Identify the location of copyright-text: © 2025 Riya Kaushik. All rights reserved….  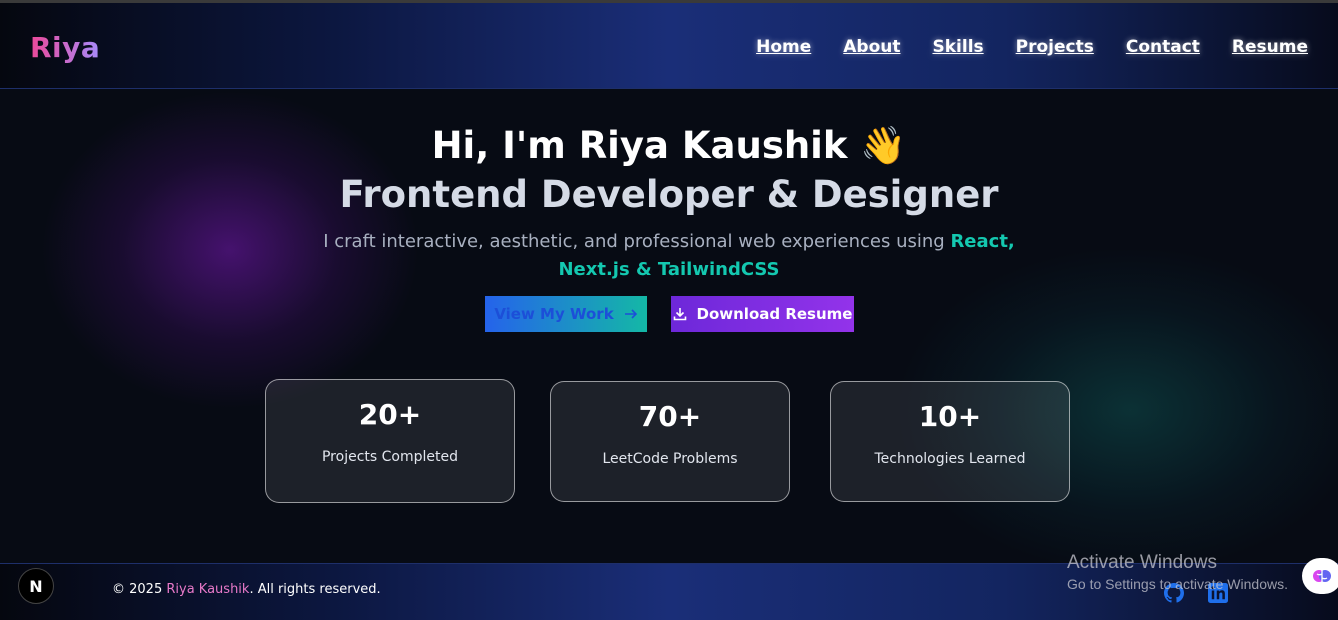
(246, 589).